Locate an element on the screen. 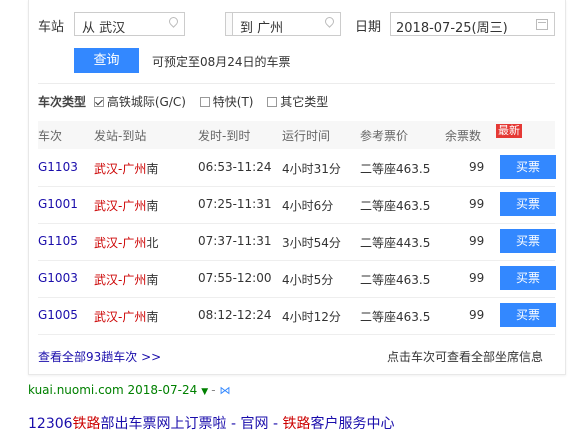 The width and height of the screenshot is (582, 433). filter-highspeed-label: 高铁城际(G/C) is located at coordinates (146, 102).